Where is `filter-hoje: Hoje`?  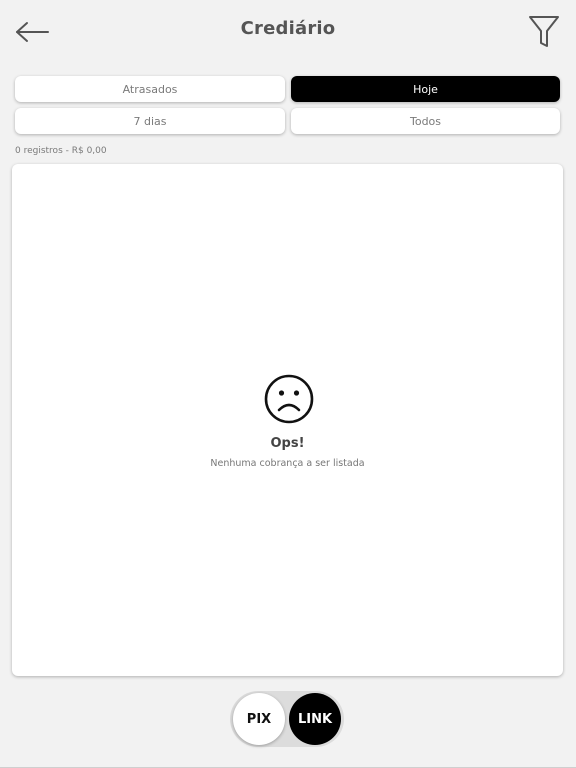 filter-hoje: Hoje is located at coordinates (425, 89).